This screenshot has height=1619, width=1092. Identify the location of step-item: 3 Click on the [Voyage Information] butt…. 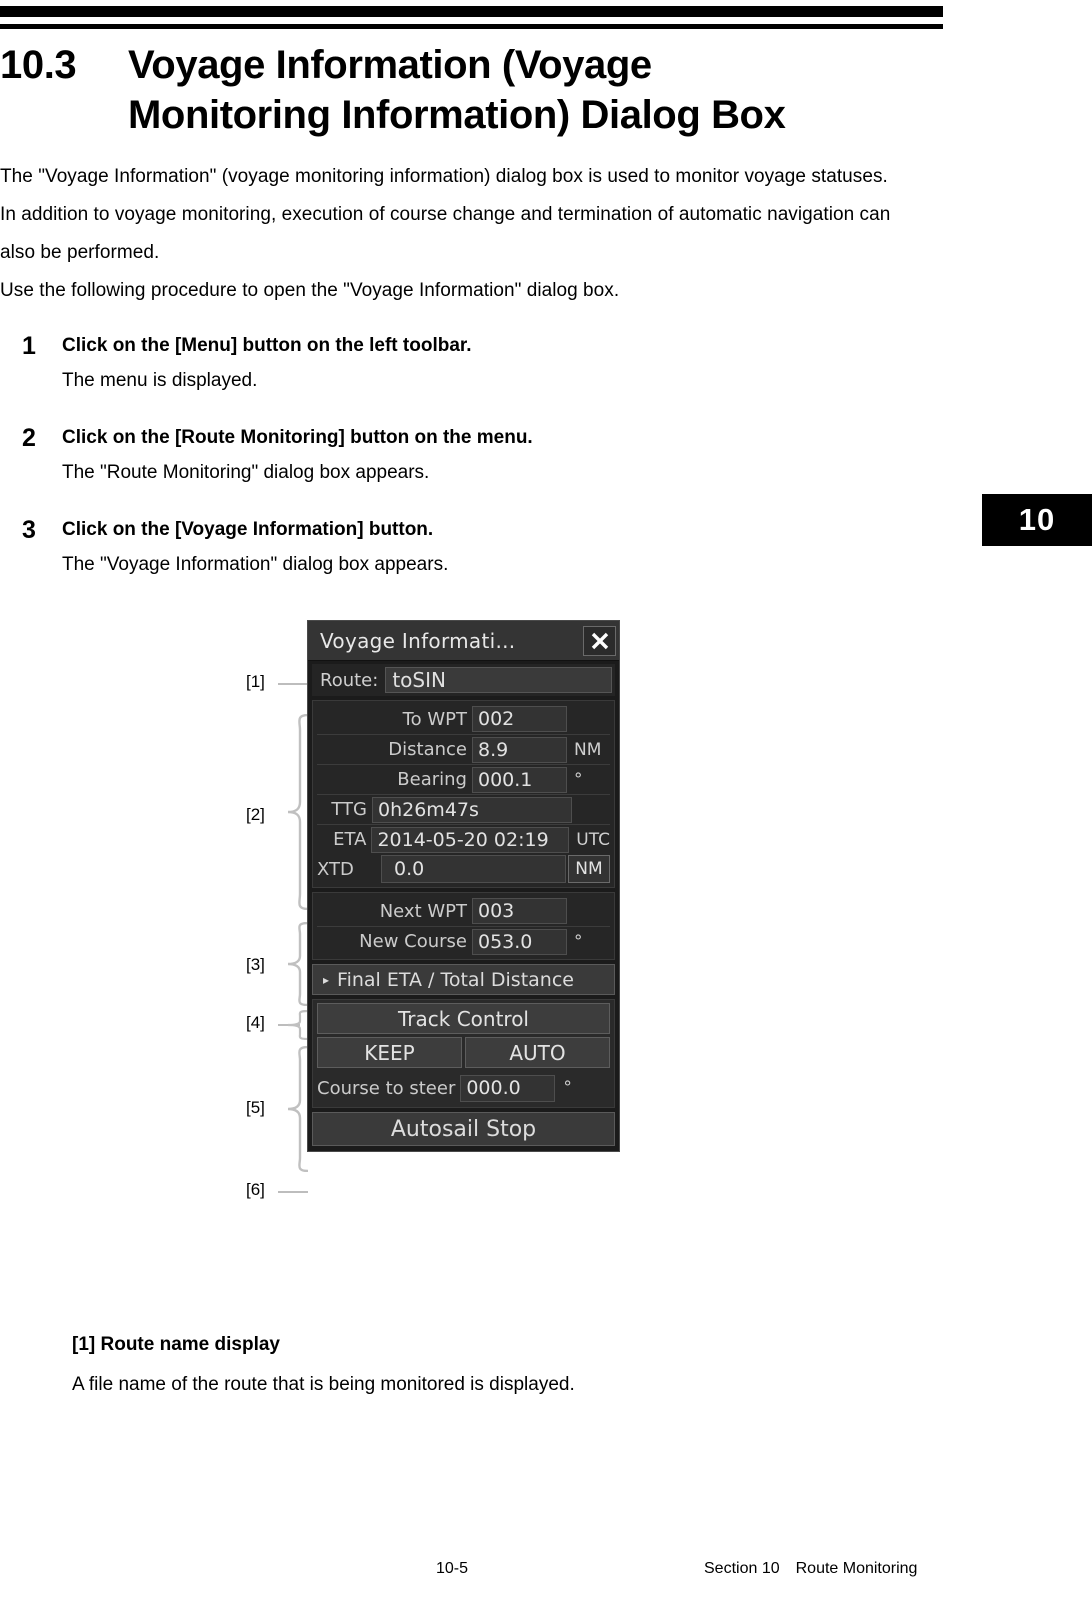
(459, 550).